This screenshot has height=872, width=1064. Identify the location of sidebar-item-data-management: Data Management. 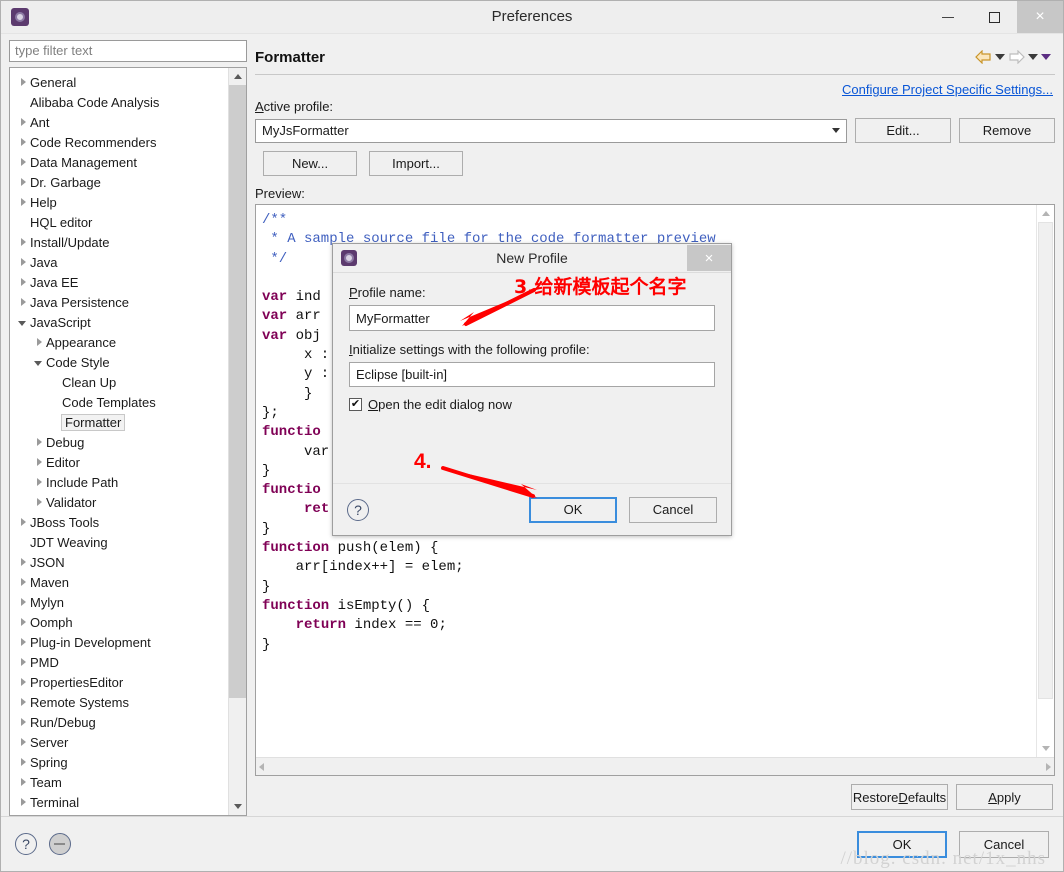
(119, 162).